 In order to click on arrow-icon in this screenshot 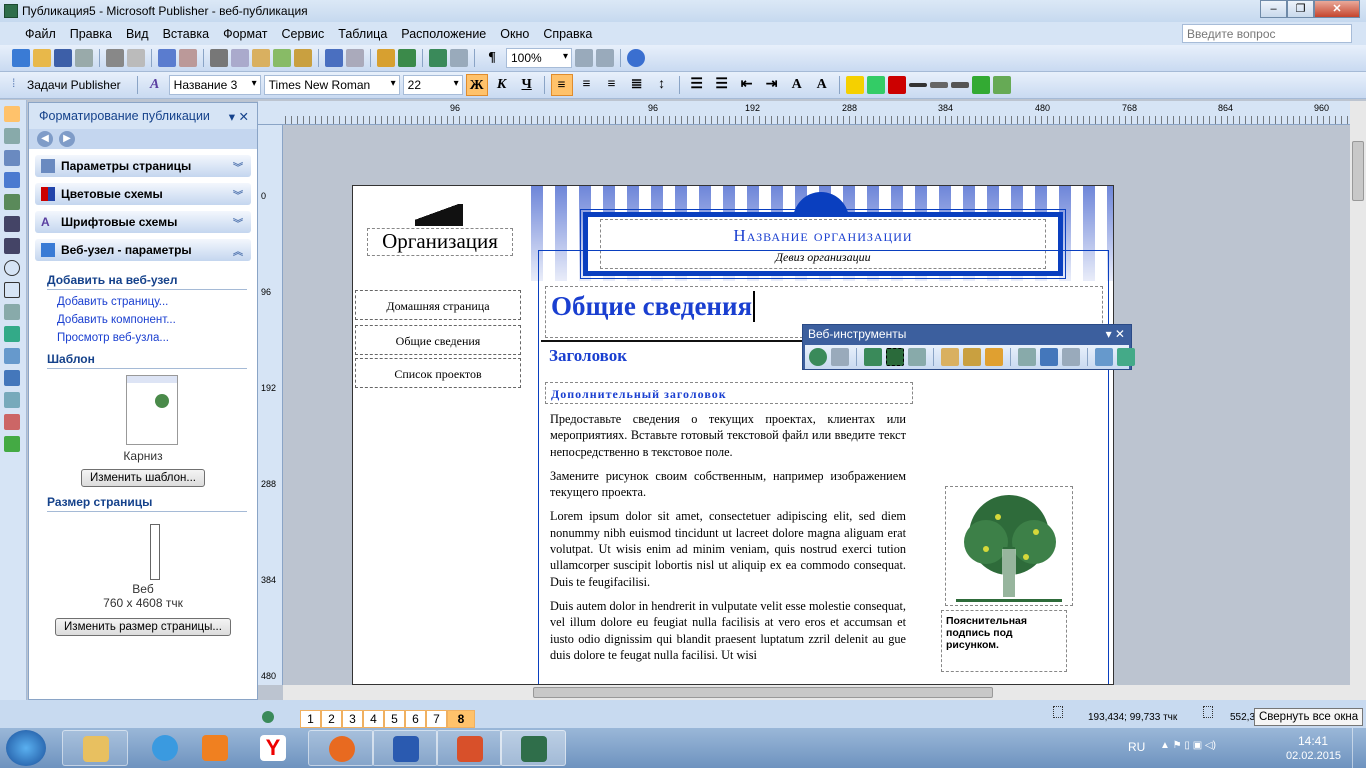, I will do `click(12, 246)`.